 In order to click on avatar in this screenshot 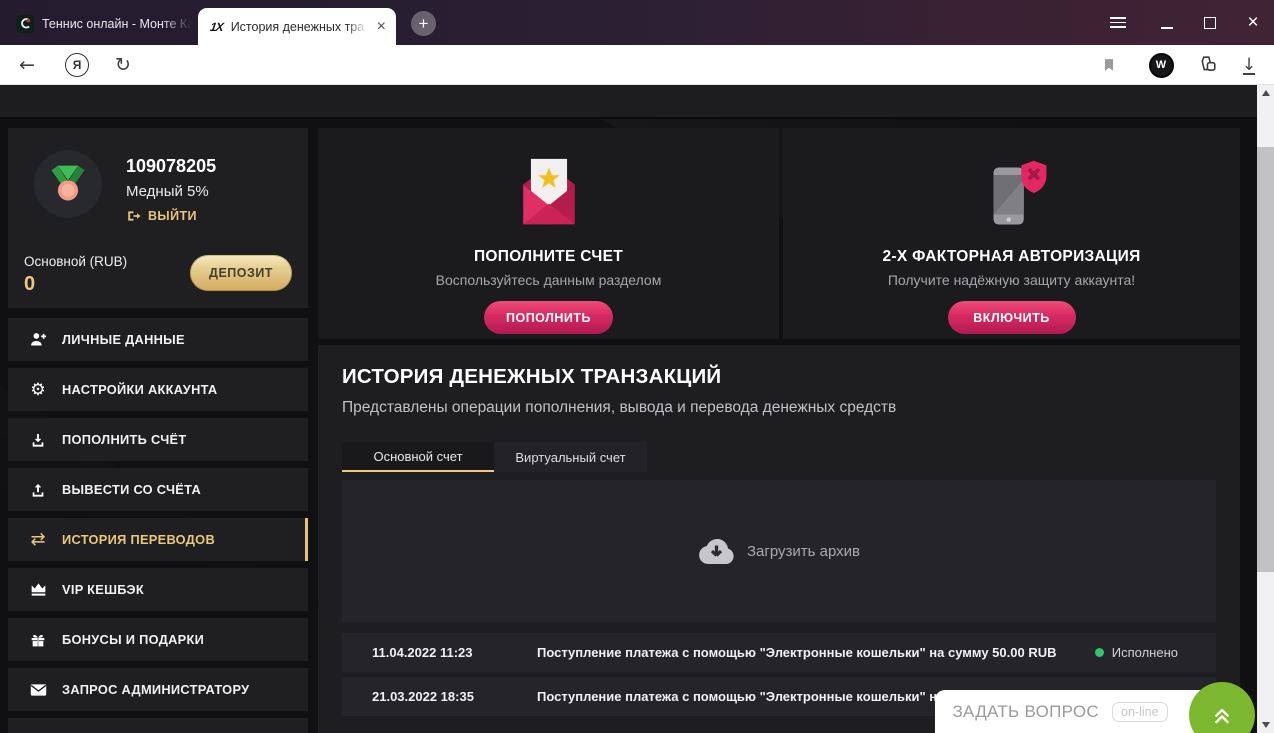, I will do `click(68, 184)`.